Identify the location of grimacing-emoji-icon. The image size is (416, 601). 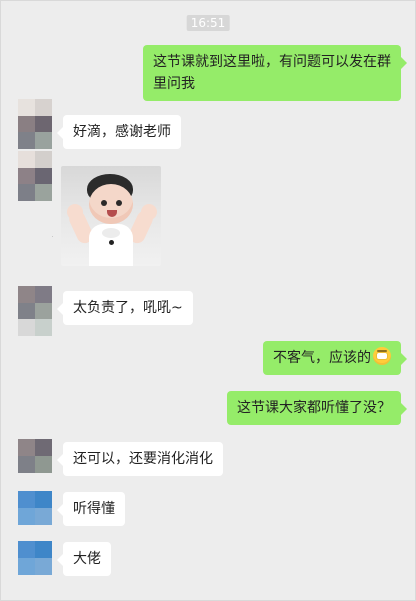
(382, 356).